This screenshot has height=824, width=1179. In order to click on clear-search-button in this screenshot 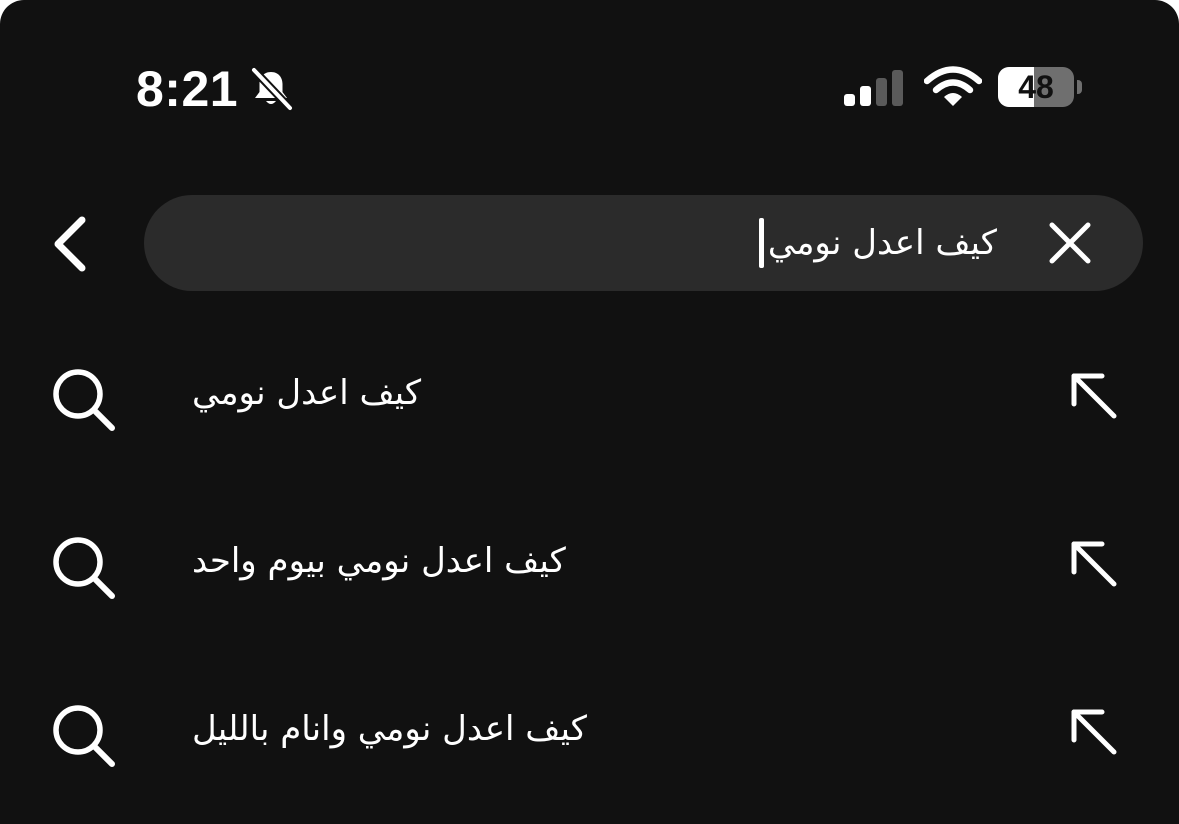, I will do `click(1070, 243)`.